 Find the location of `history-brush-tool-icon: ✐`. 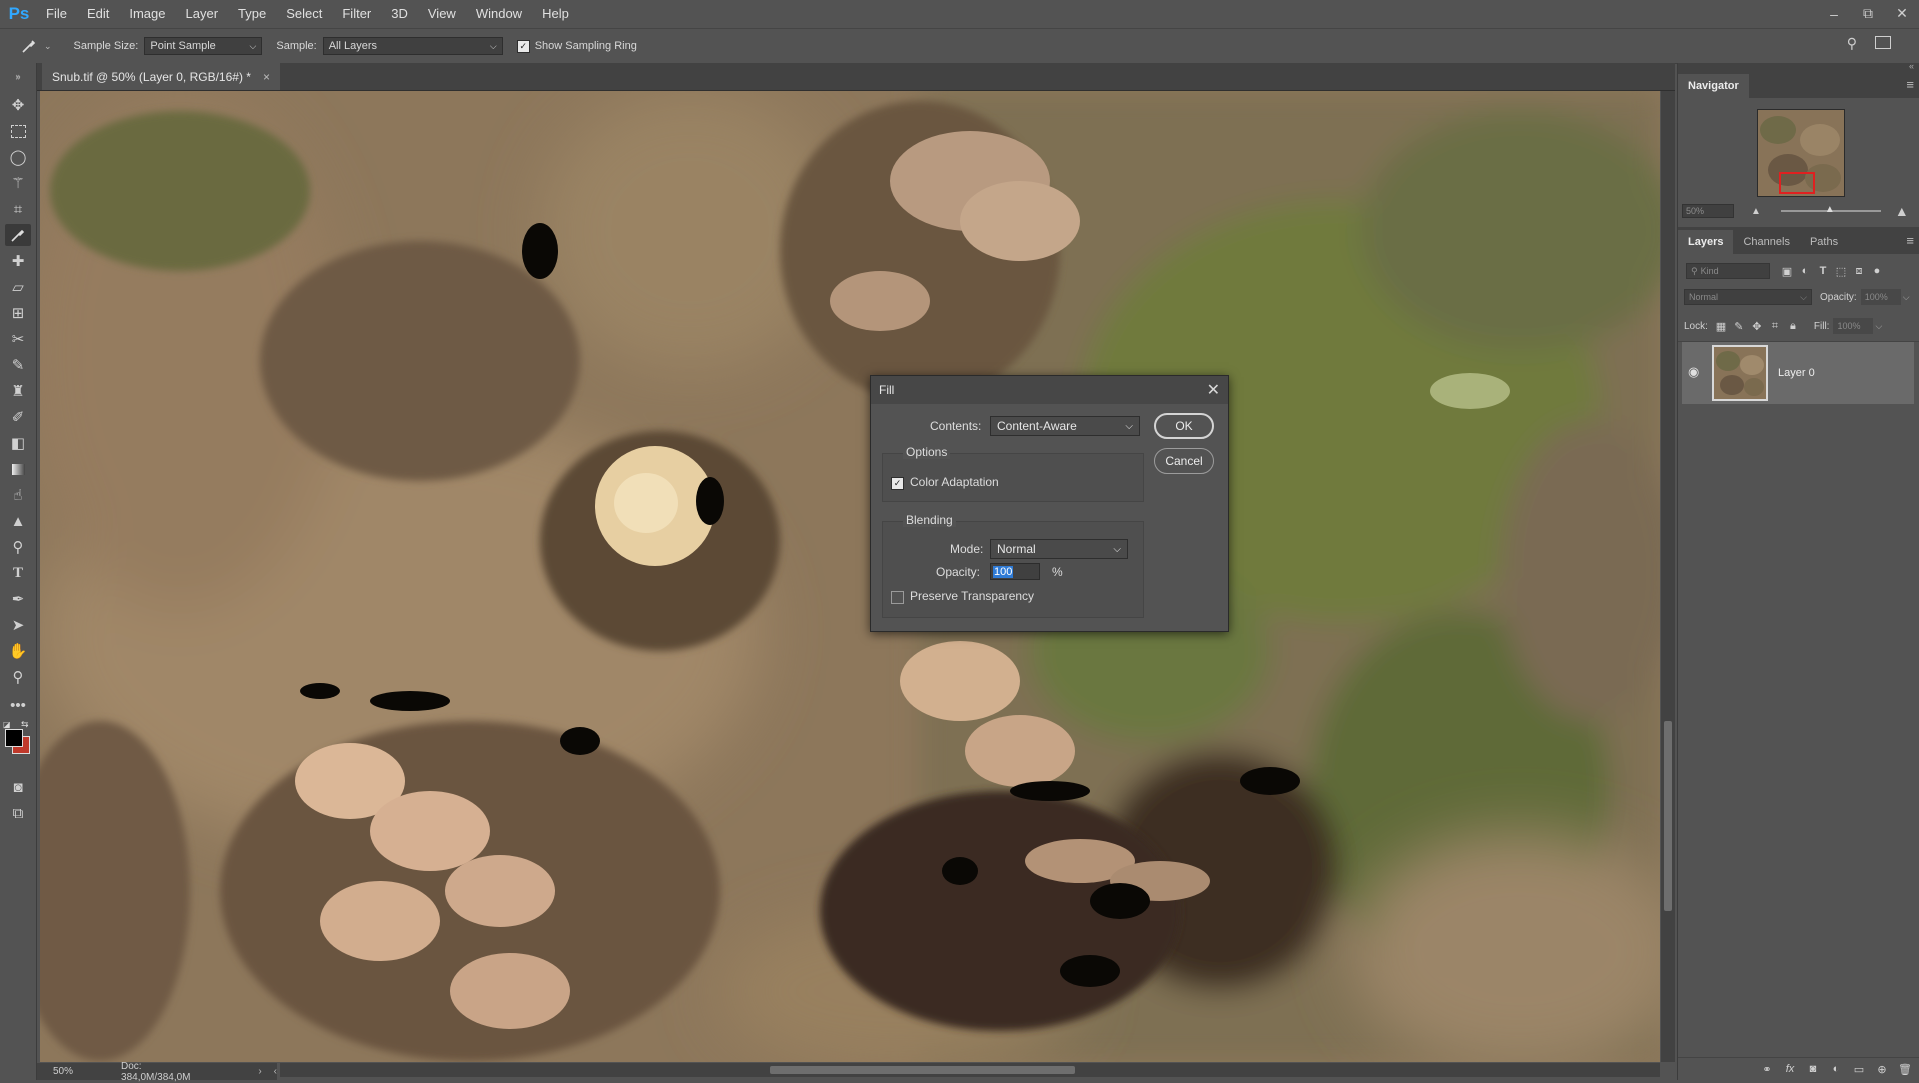

history-brush-tool-icon: ✐ is located at coordinates (18, 417).